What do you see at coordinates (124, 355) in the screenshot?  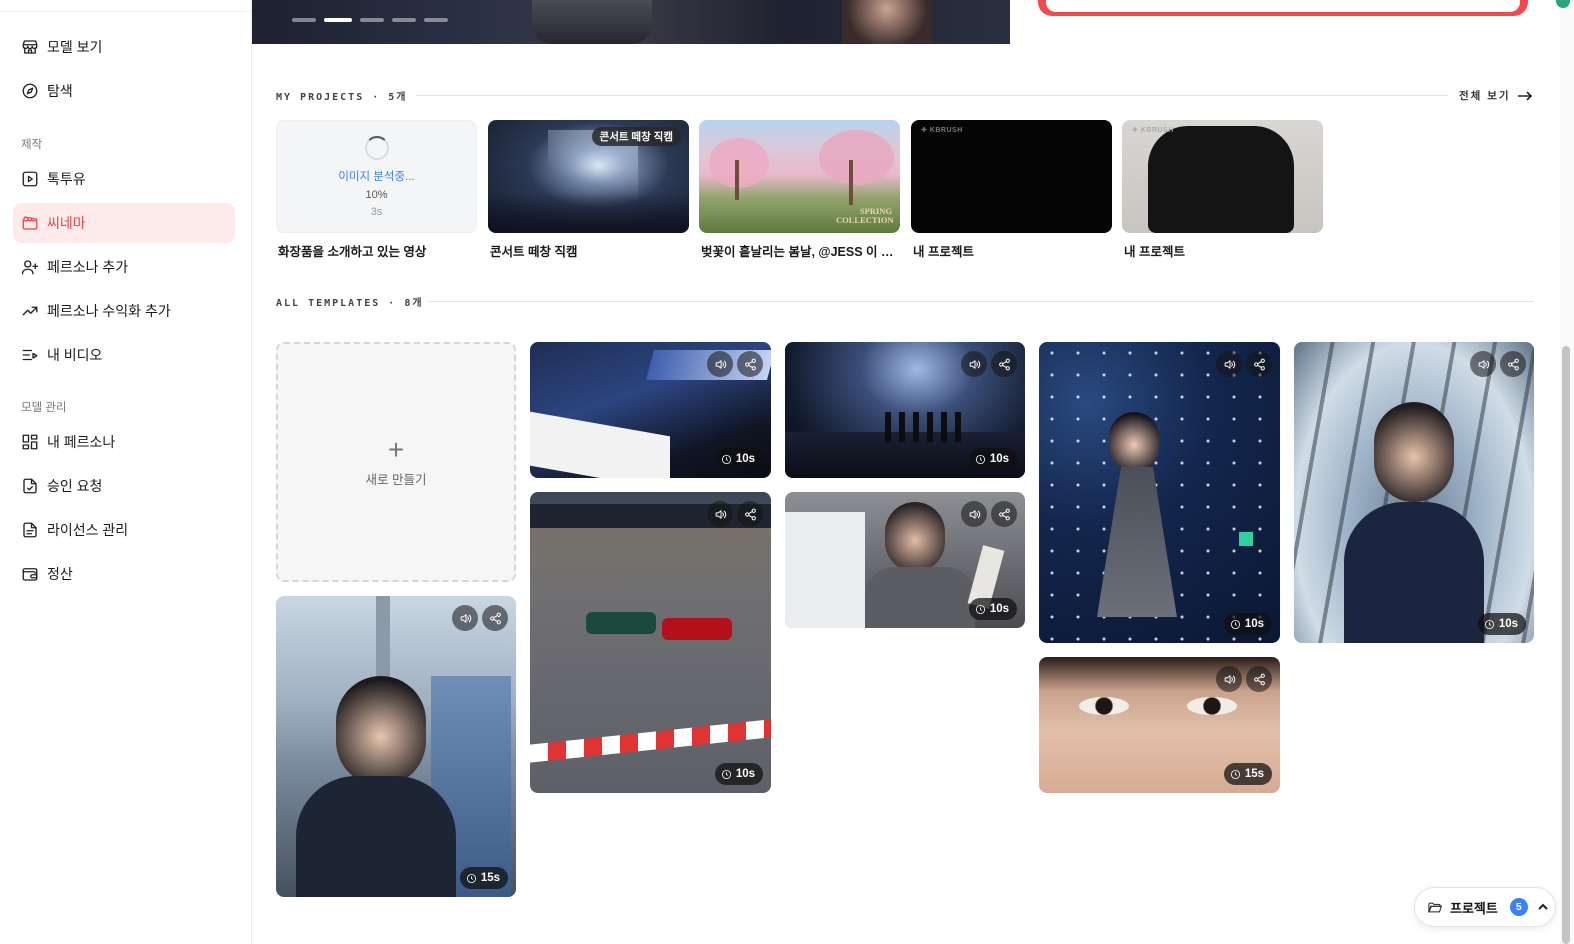 I see `sidebar-item-my-videos: 내 비디오` at bounding box center [124, 355].